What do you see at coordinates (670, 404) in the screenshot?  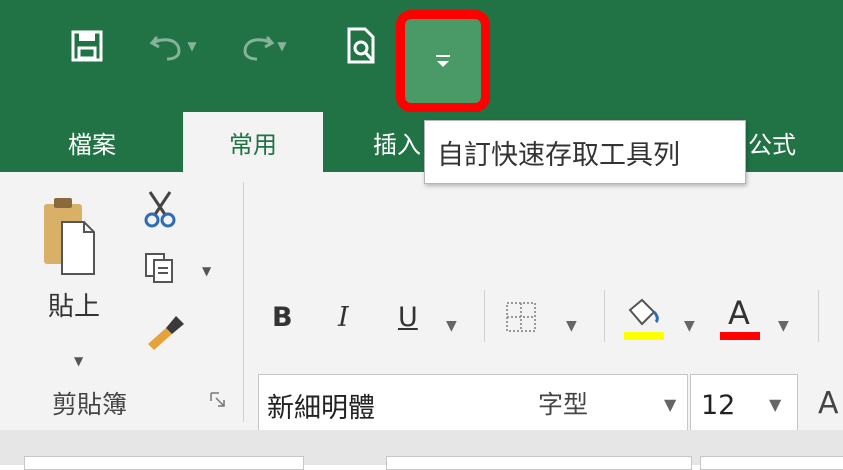 I see `font-name-dropdown-icon: ▼` at bounding box center [670, 404].